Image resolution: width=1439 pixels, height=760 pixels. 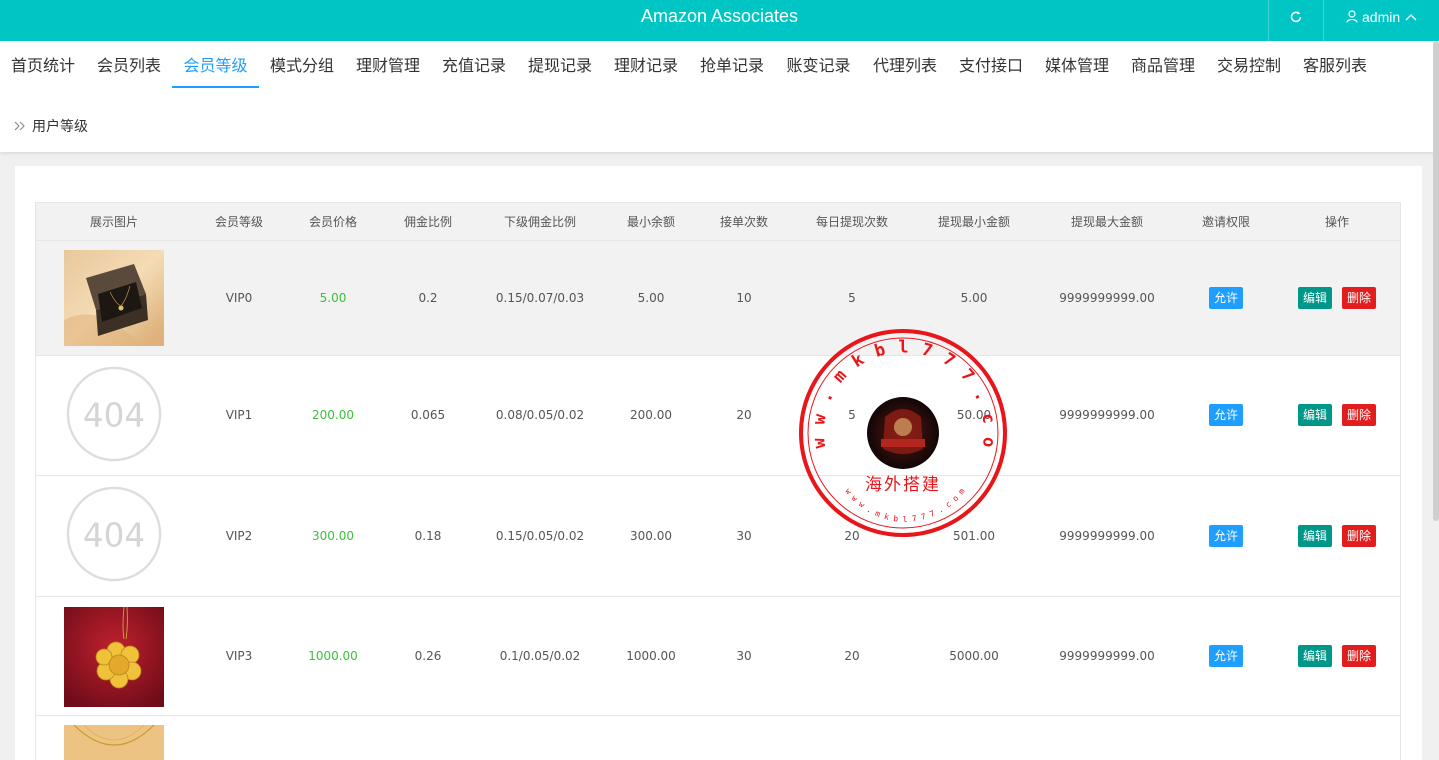 I want to click on gold-pendant-image, so click(x=114, y=657).